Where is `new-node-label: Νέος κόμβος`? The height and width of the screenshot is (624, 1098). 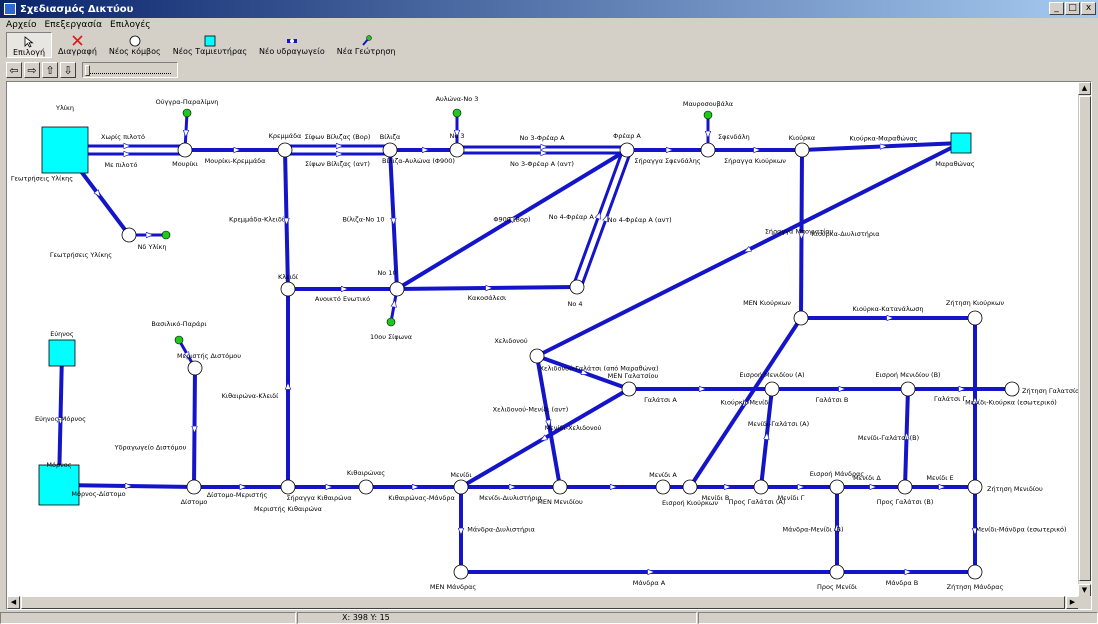 new-node-label: Νέος κόμβος is located at coordinates (134, 51).